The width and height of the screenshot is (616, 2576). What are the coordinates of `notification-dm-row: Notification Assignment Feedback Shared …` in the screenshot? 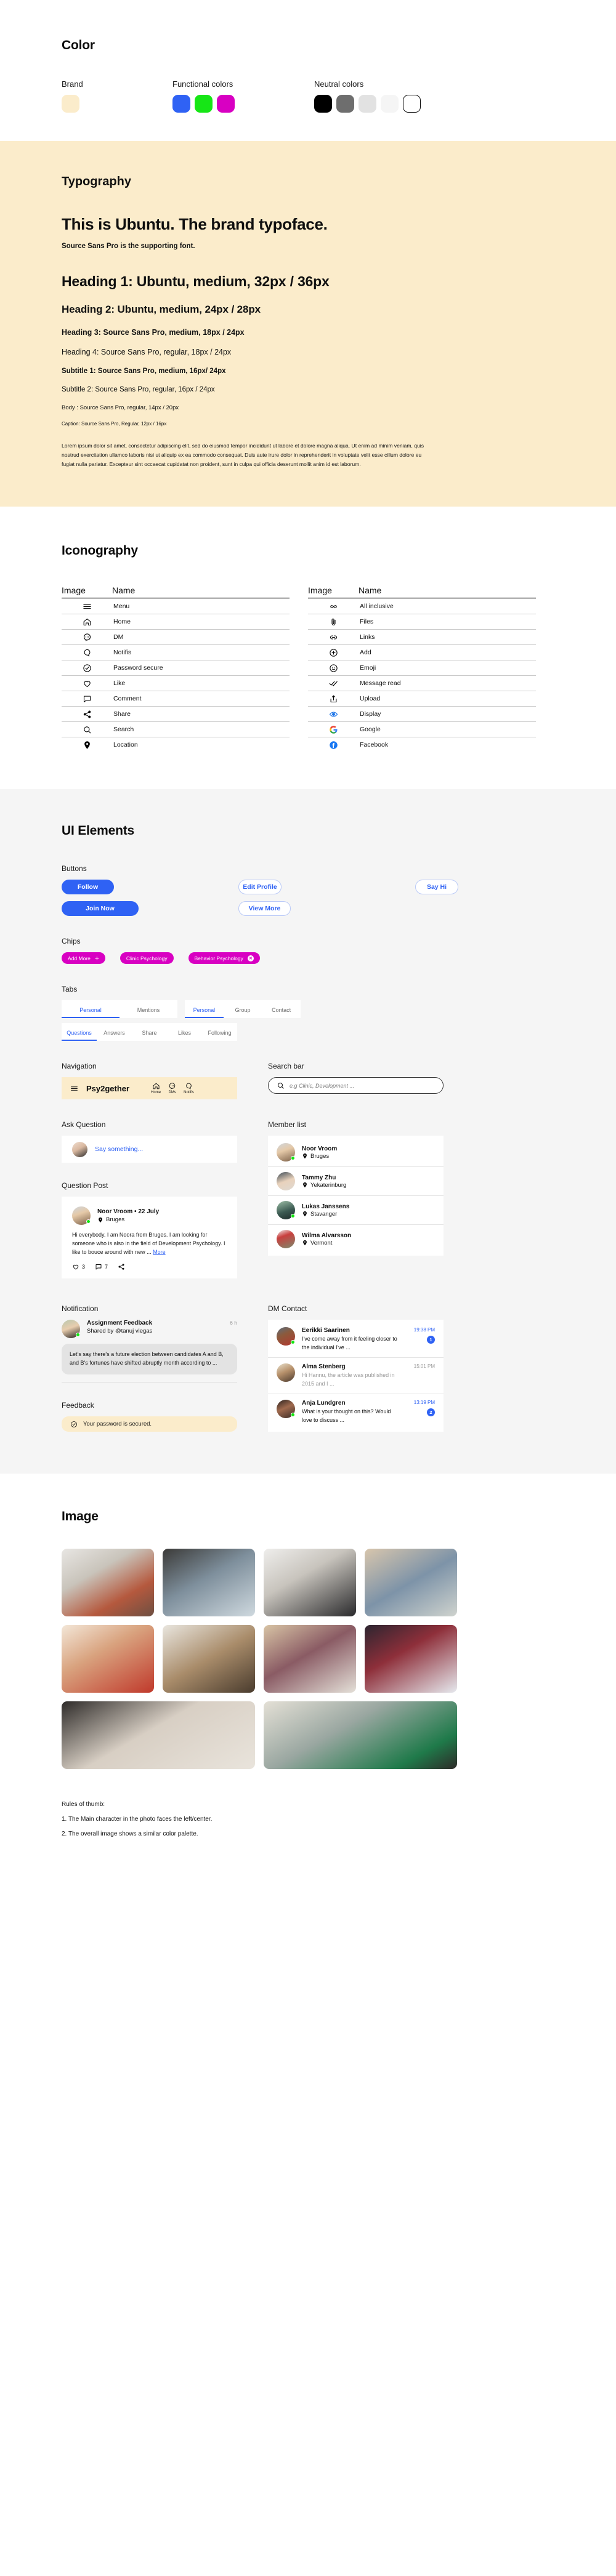 It's located at (308, 1368).